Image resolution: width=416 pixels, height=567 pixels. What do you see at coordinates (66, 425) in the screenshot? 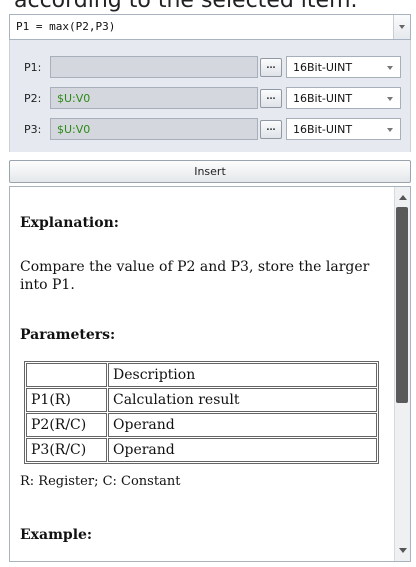
I see `table-cell: P2(R/C)` at bounding box center [66, 425].